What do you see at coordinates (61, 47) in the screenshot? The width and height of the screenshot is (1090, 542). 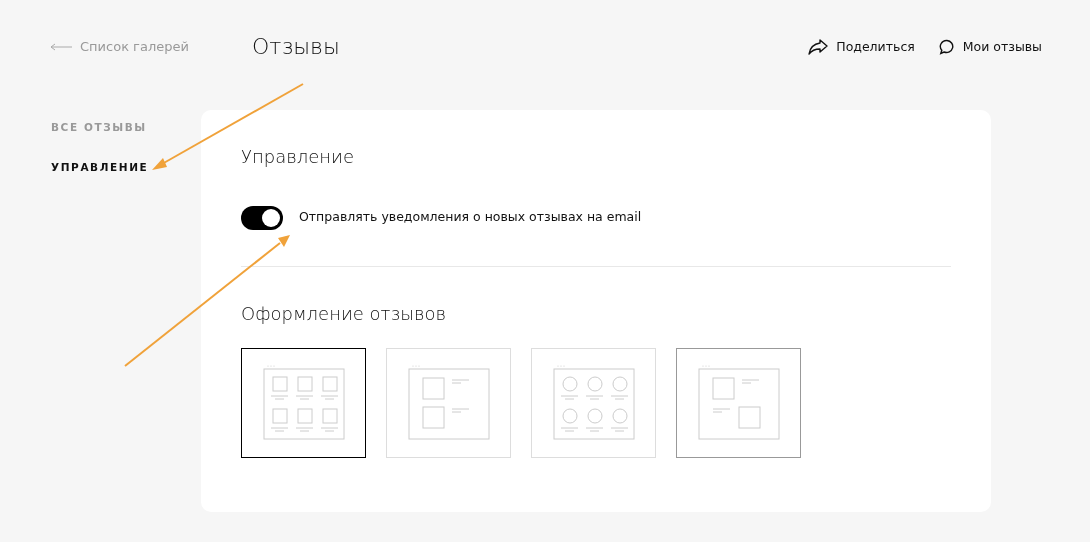 I see `arrow-left-icon` at bounding box center [61, 47].